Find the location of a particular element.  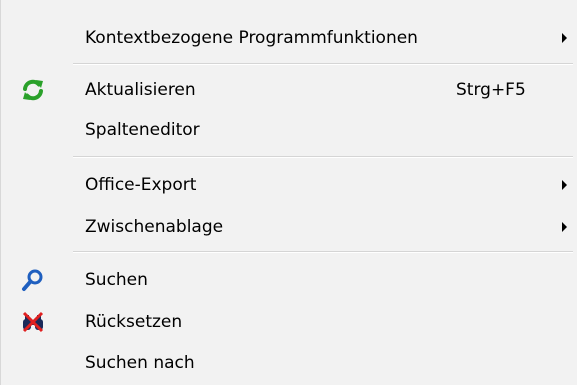

menu-item-kontextbezogene-programmfunktionen: Kontextbezogene Programmfunktionen is located at coordinates (289, 38).